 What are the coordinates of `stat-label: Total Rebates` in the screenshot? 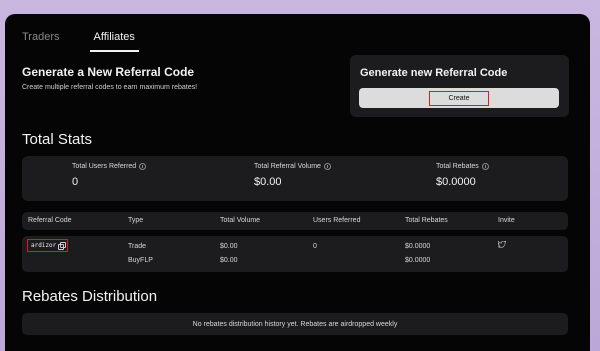 It's located at (457, 166).